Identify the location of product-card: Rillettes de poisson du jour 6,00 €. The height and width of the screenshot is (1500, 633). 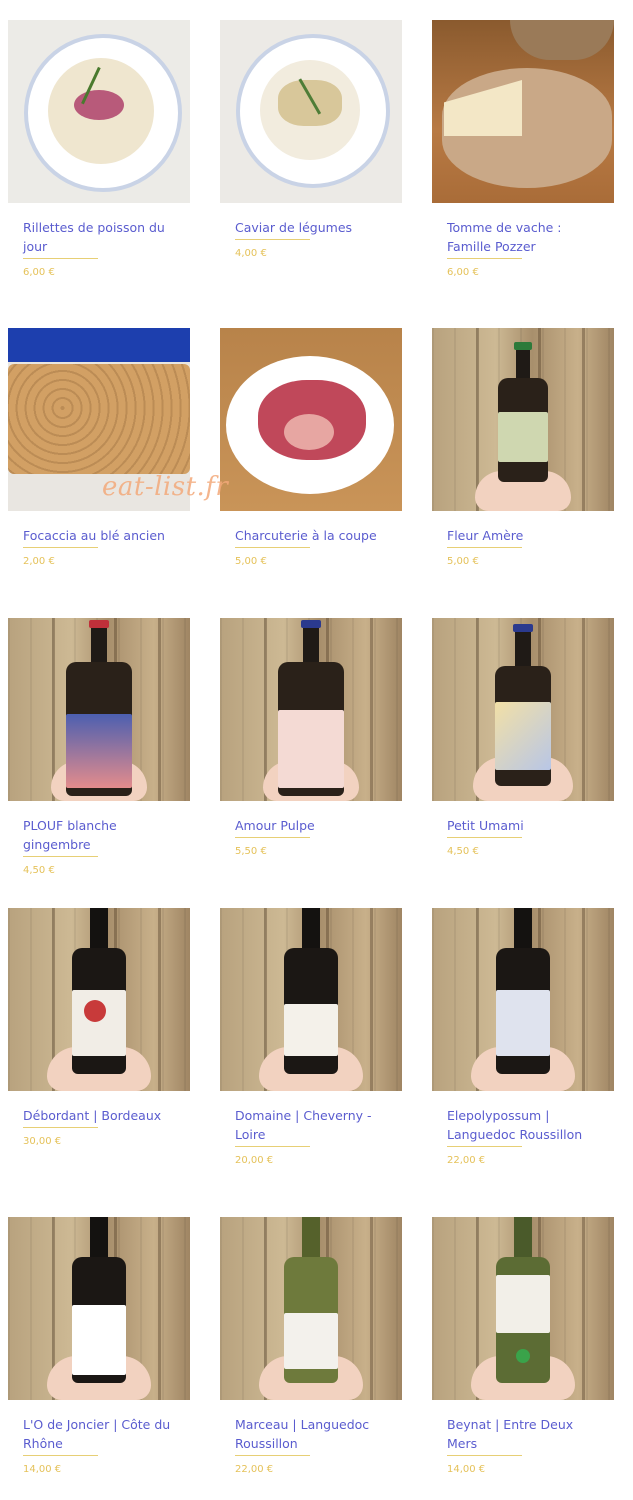
(99, 149).